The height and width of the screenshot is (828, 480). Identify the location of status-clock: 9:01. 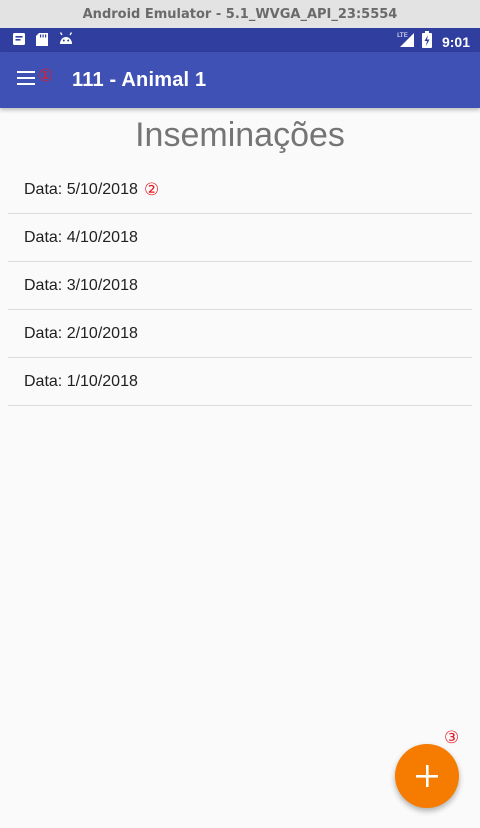
(455, 41).